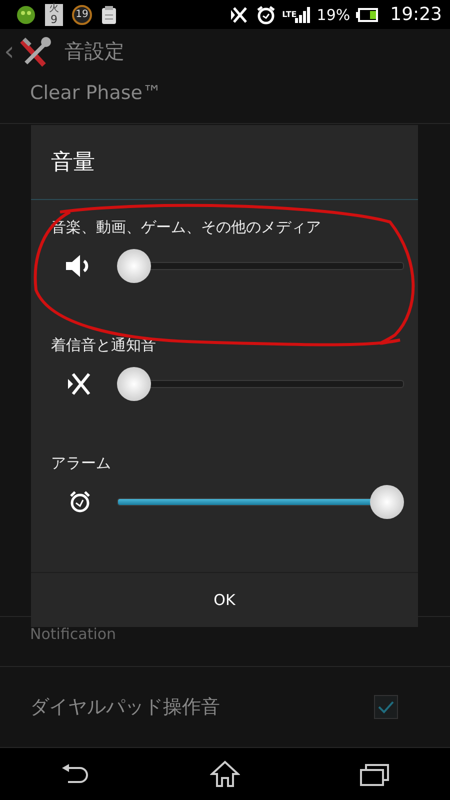 This screenshot has height=800, width=450. I want to click on checkbox, so click(386, 707).